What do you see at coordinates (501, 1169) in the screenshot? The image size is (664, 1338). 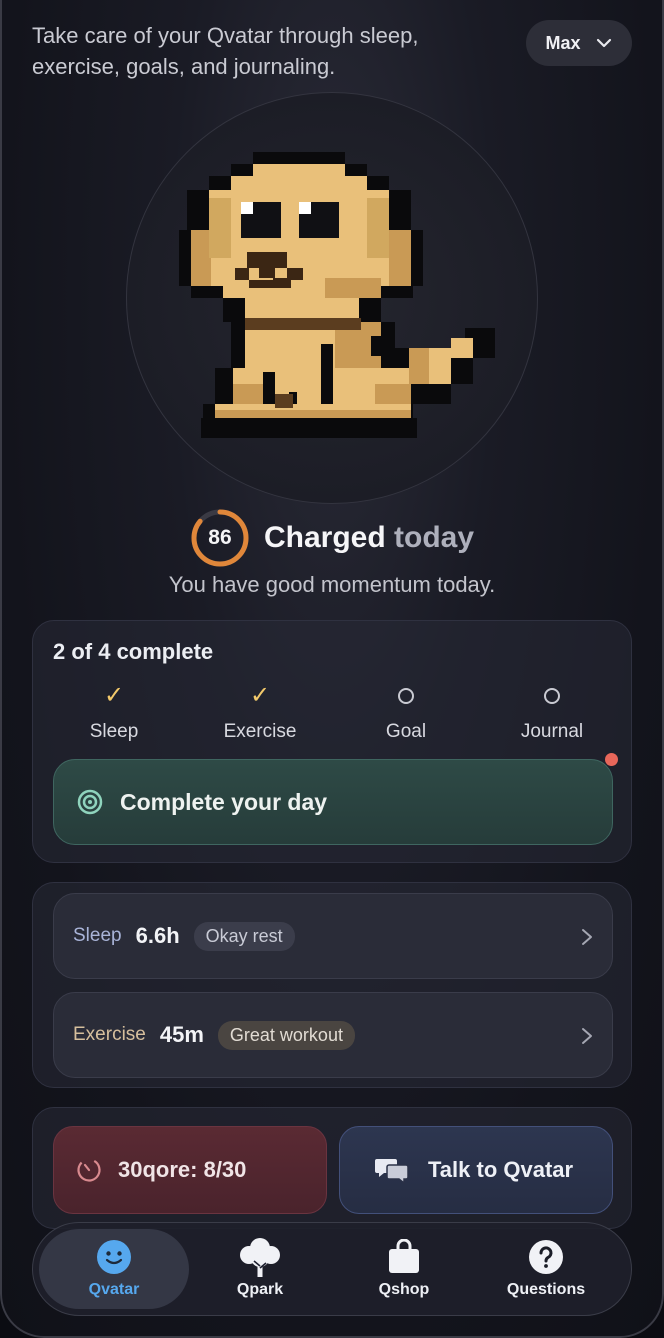 I see `talk-label: Talk to Qvatar` at bounding box center [501, 1169].